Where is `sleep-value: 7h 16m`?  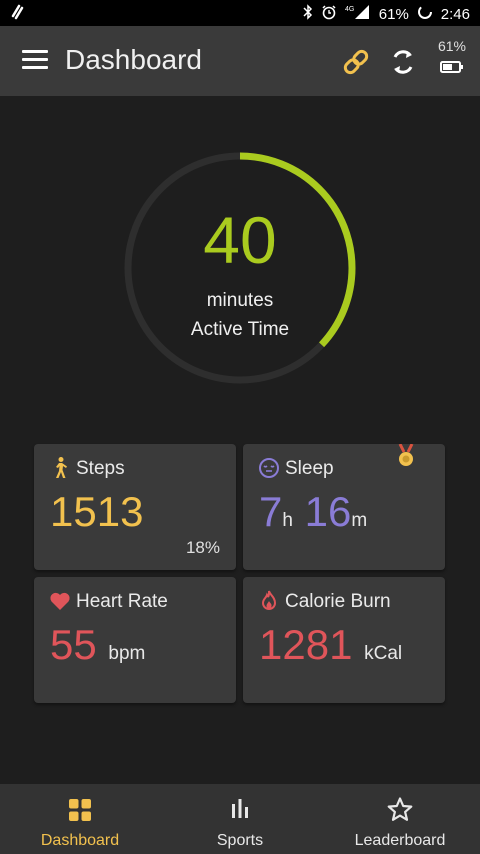 sleep-value: 7h 16m is located at coordinates (313, 516).